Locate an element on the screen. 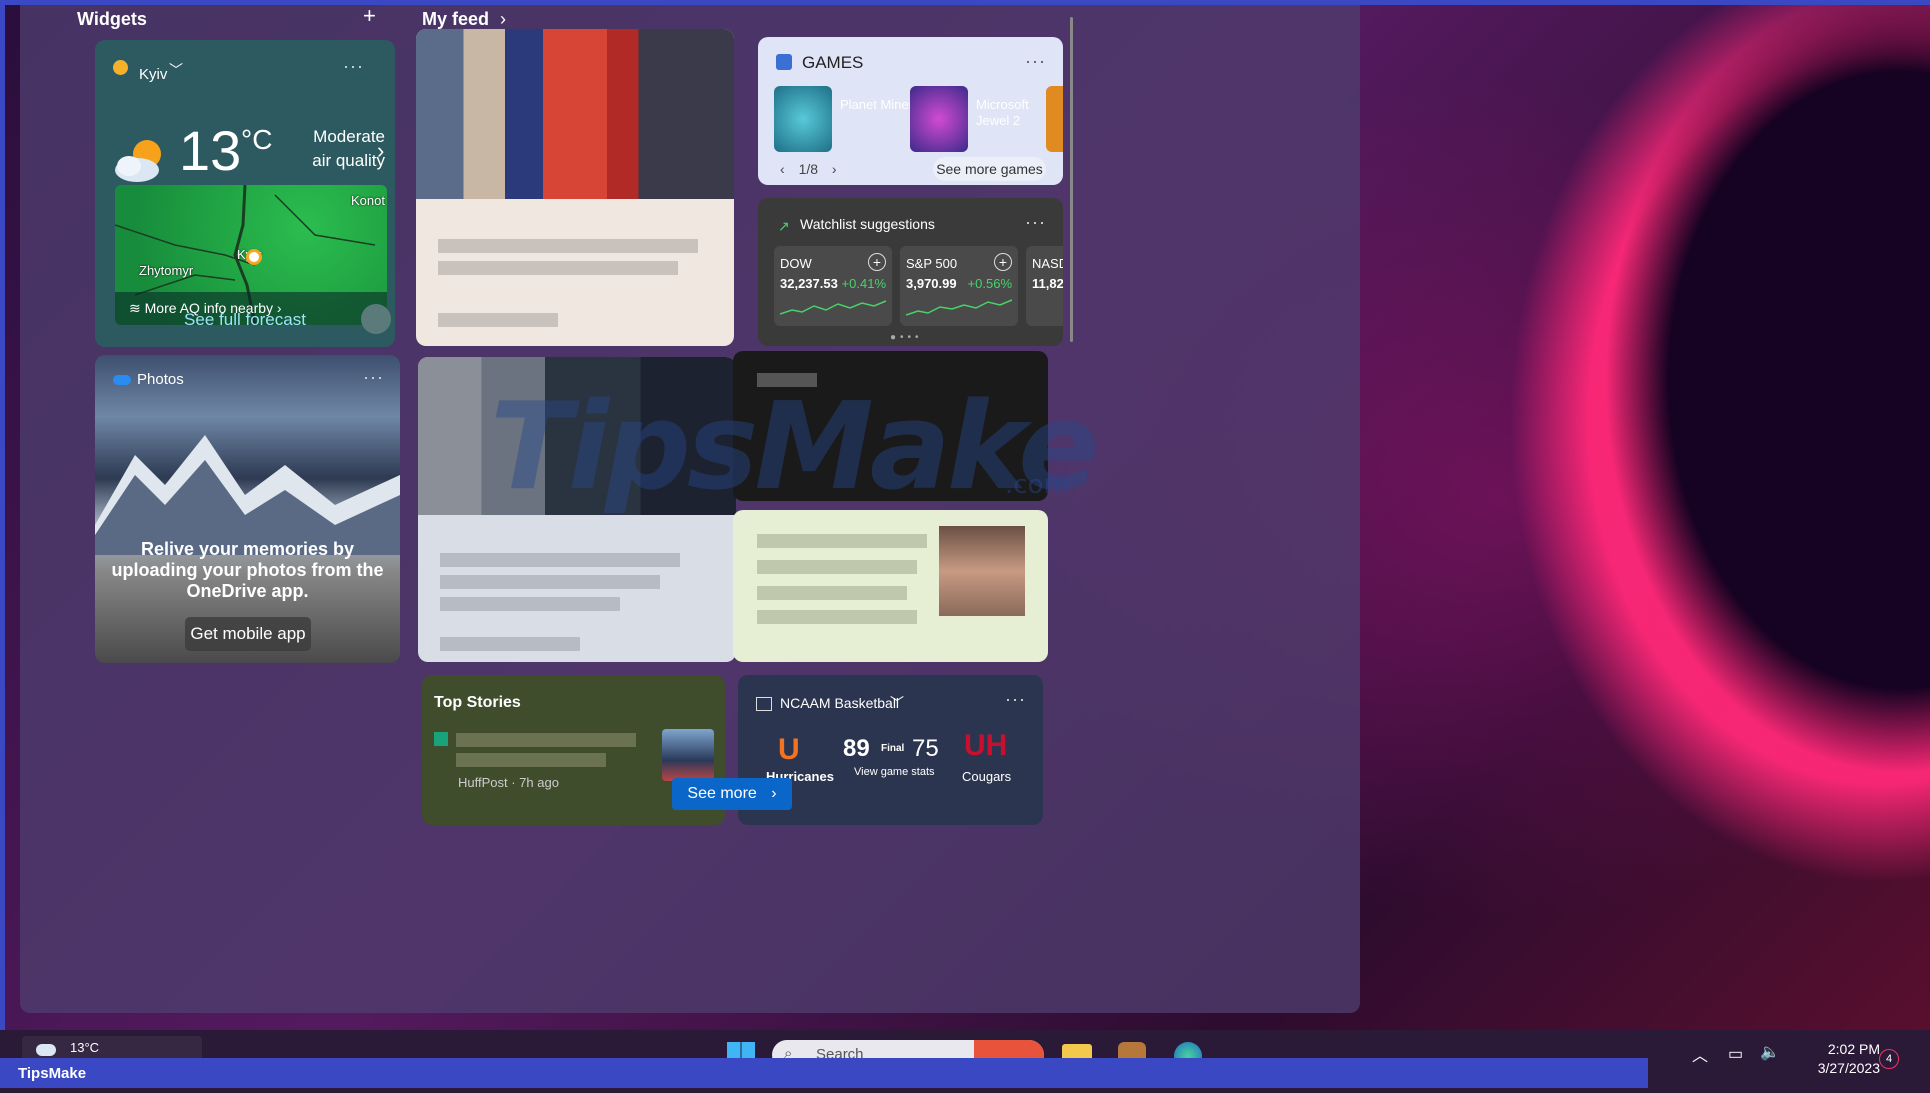  games-pager: ‹ 1/8 › is located at coordinates (808, 169).